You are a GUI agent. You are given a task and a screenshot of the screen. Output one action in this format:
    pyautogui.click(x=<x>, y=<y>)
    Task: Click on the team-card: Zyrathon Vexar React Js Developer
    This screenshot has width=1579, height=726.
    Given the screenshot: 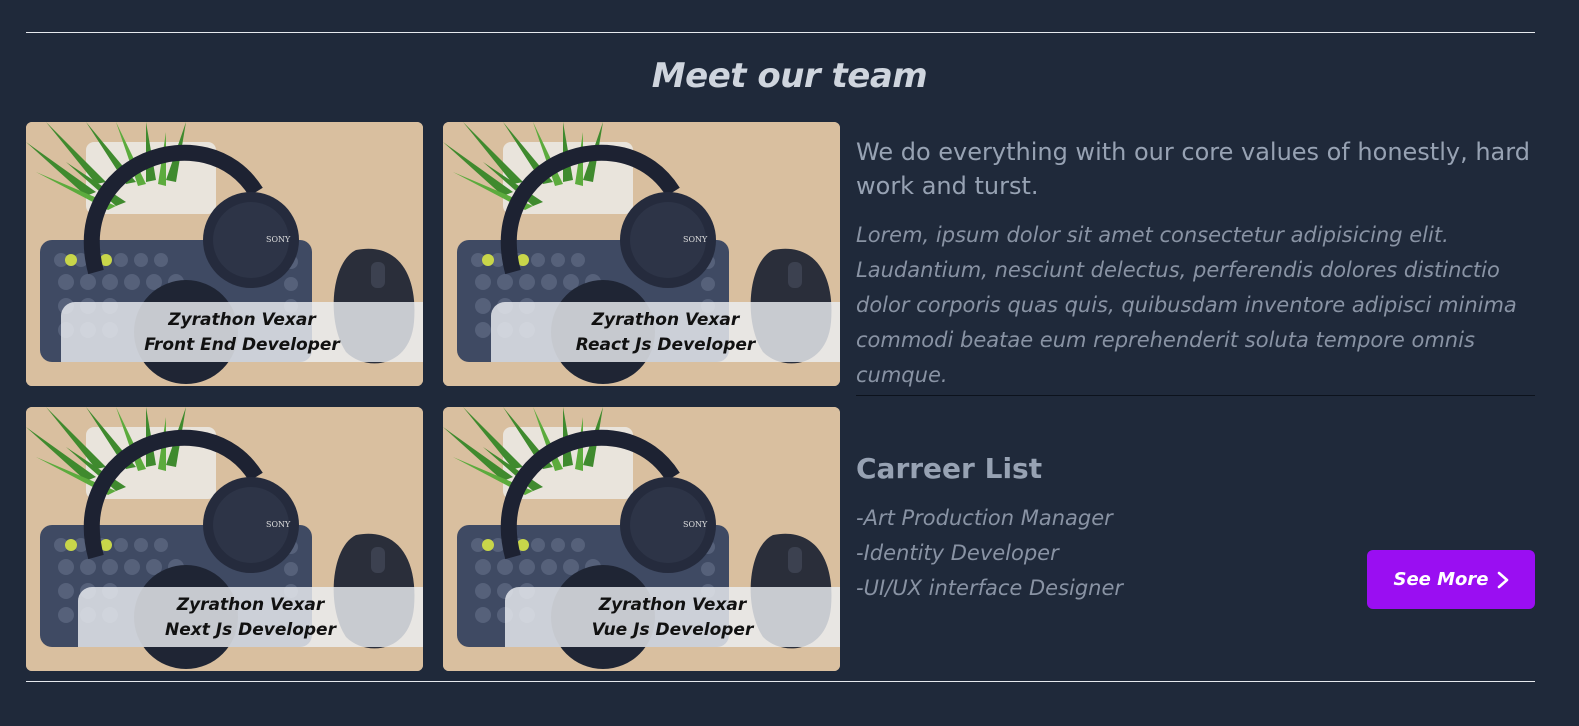 What is the action you would take?
    pyautogui.click(x=641, y=254)
    